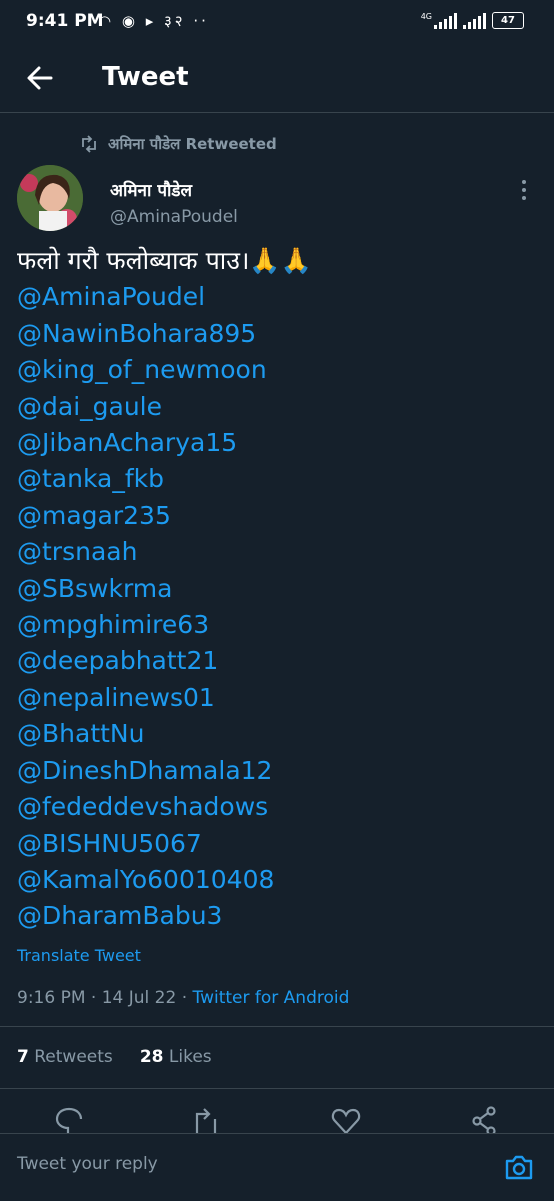  I want to click on mention-link: @DharamBabu3, so click(277, 916).